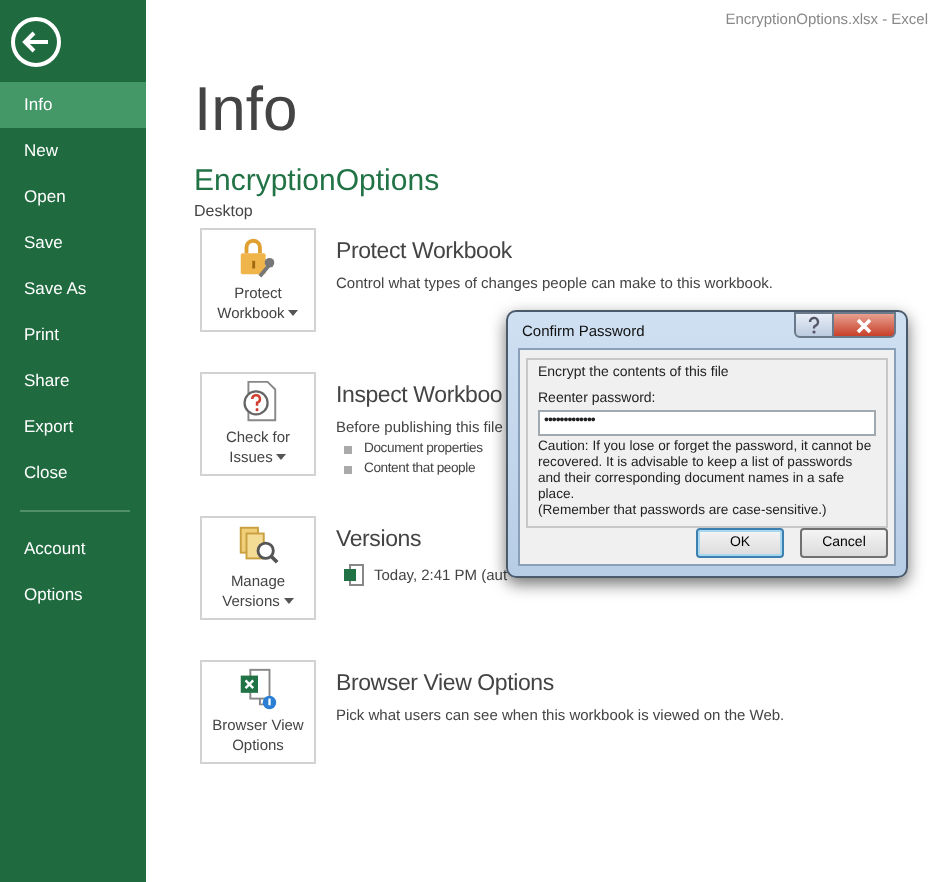  I want to click on nav-item: Save As, so click(73, 289).